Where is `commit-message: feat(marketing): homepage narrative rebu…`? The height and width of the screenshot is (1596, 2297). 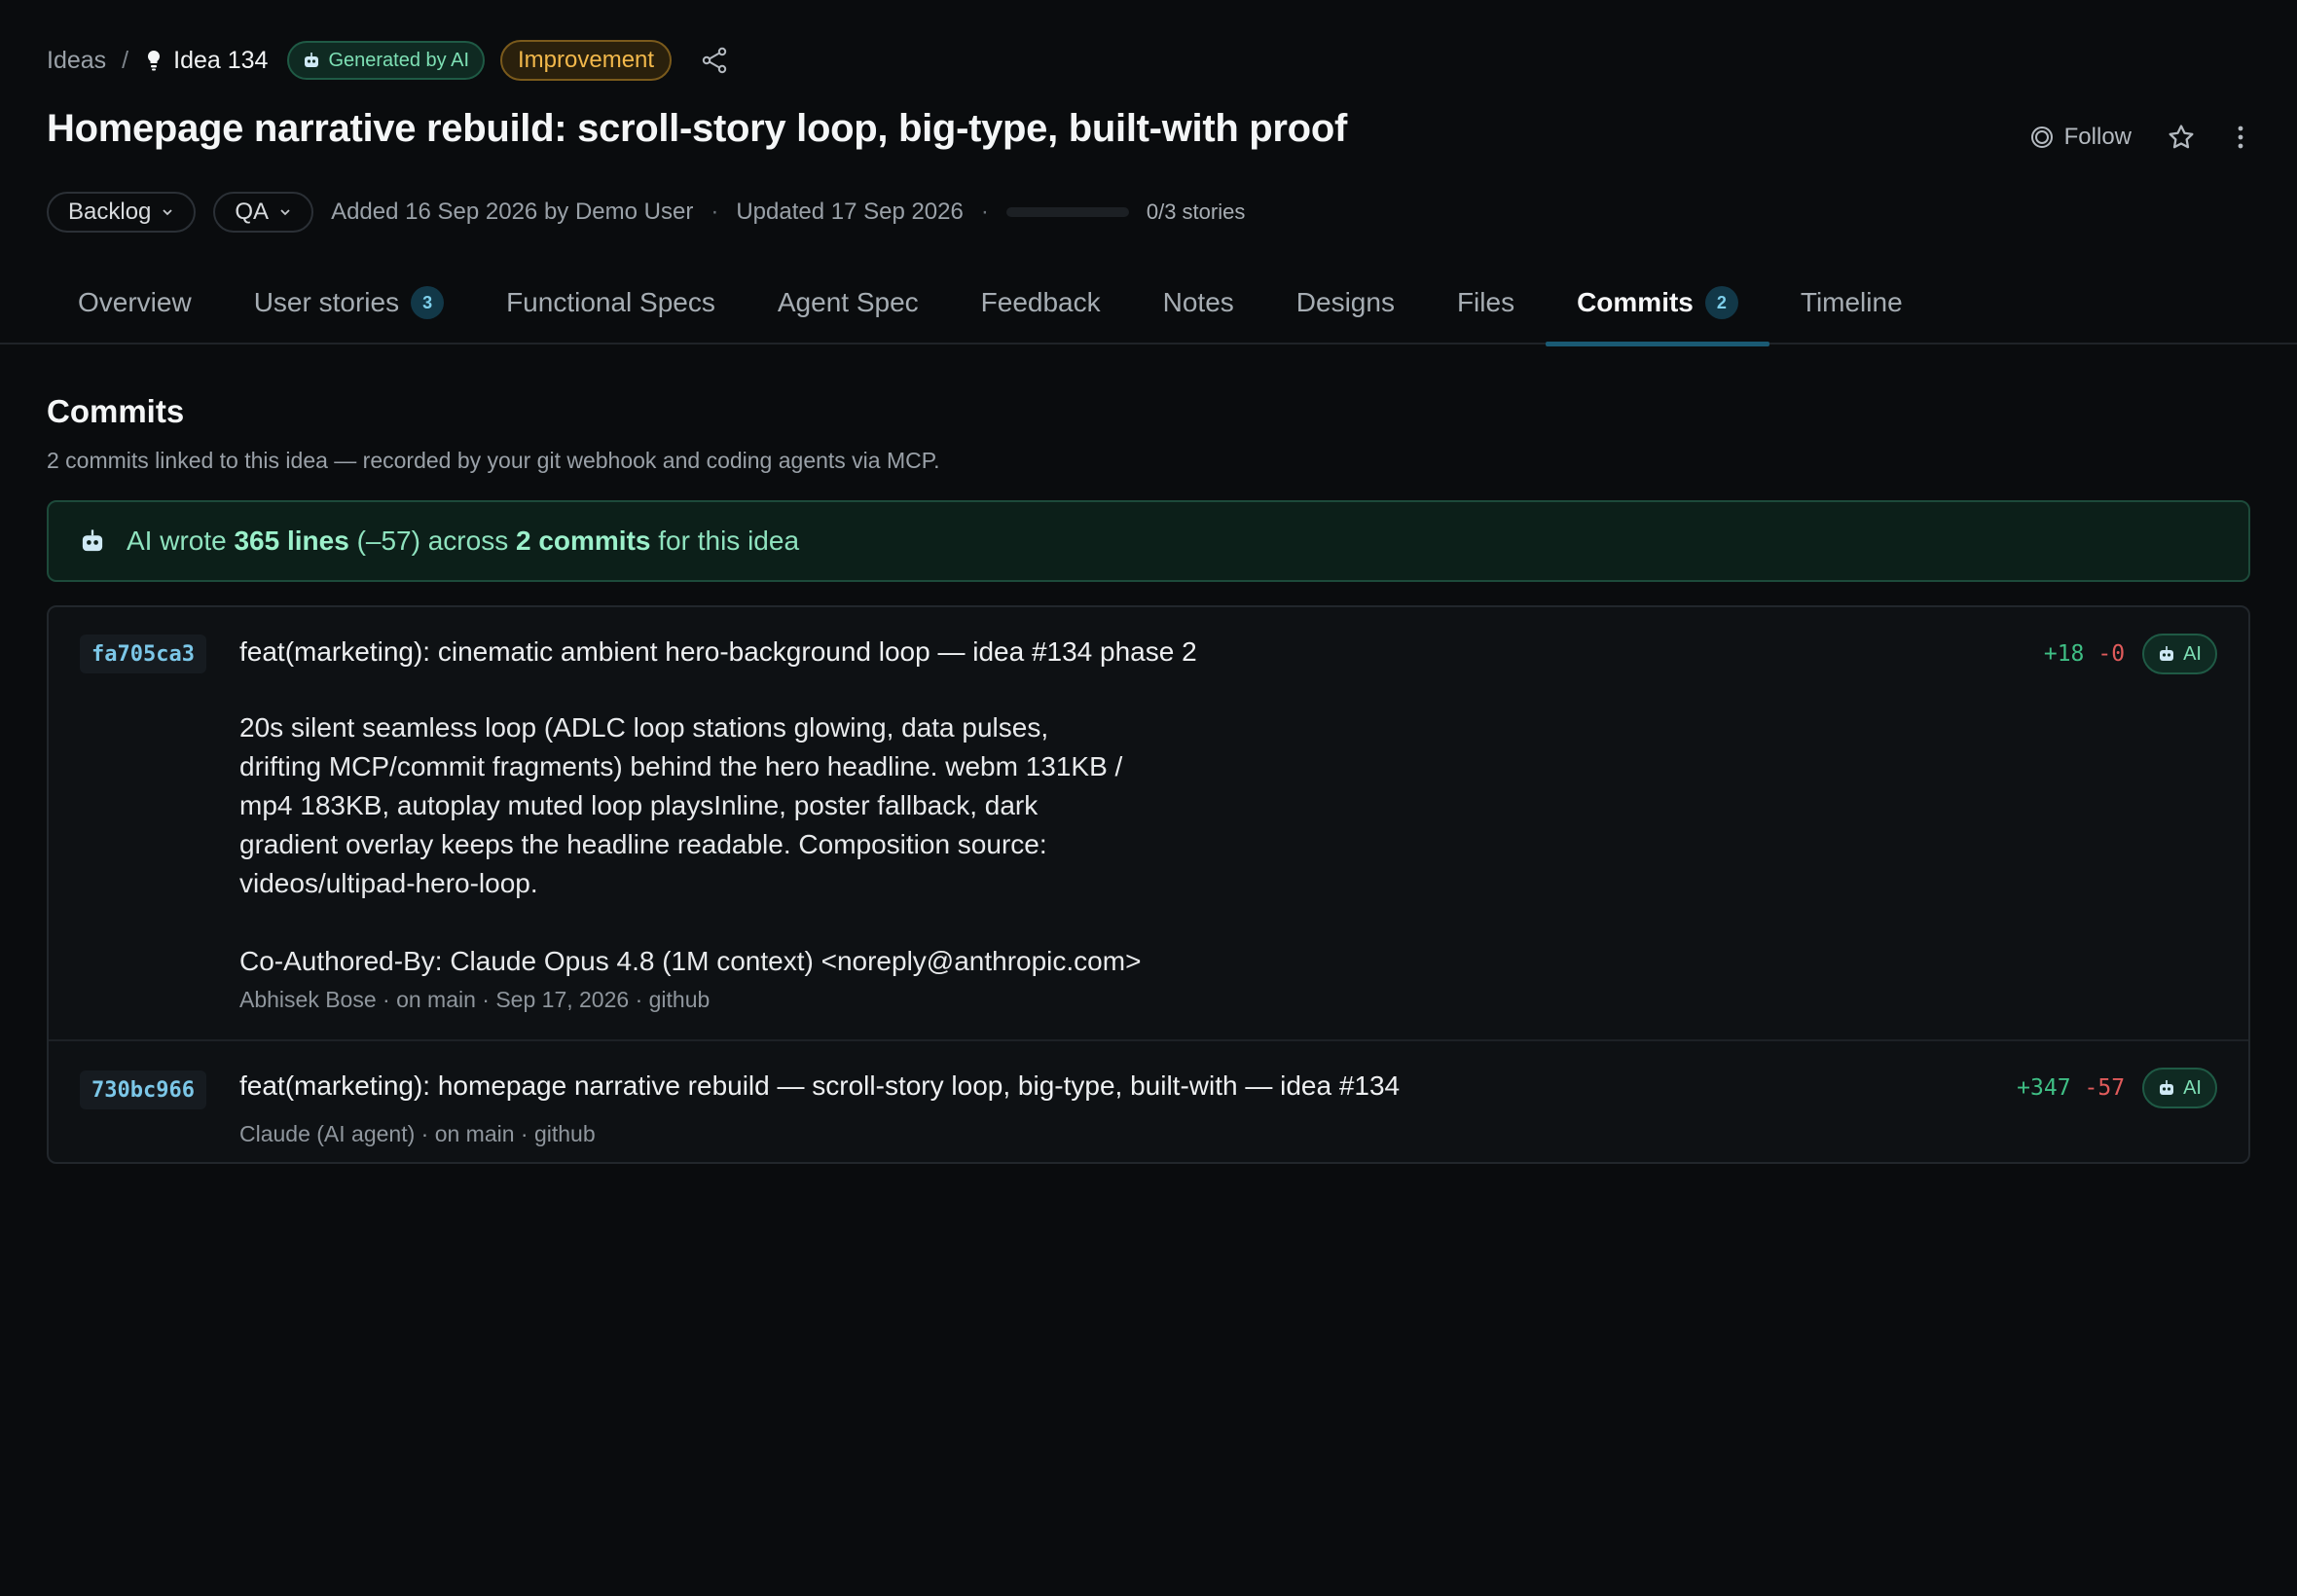 commit-message: feat(marketing): homepage narrative rebu… is located at coordinates (820, 1086).